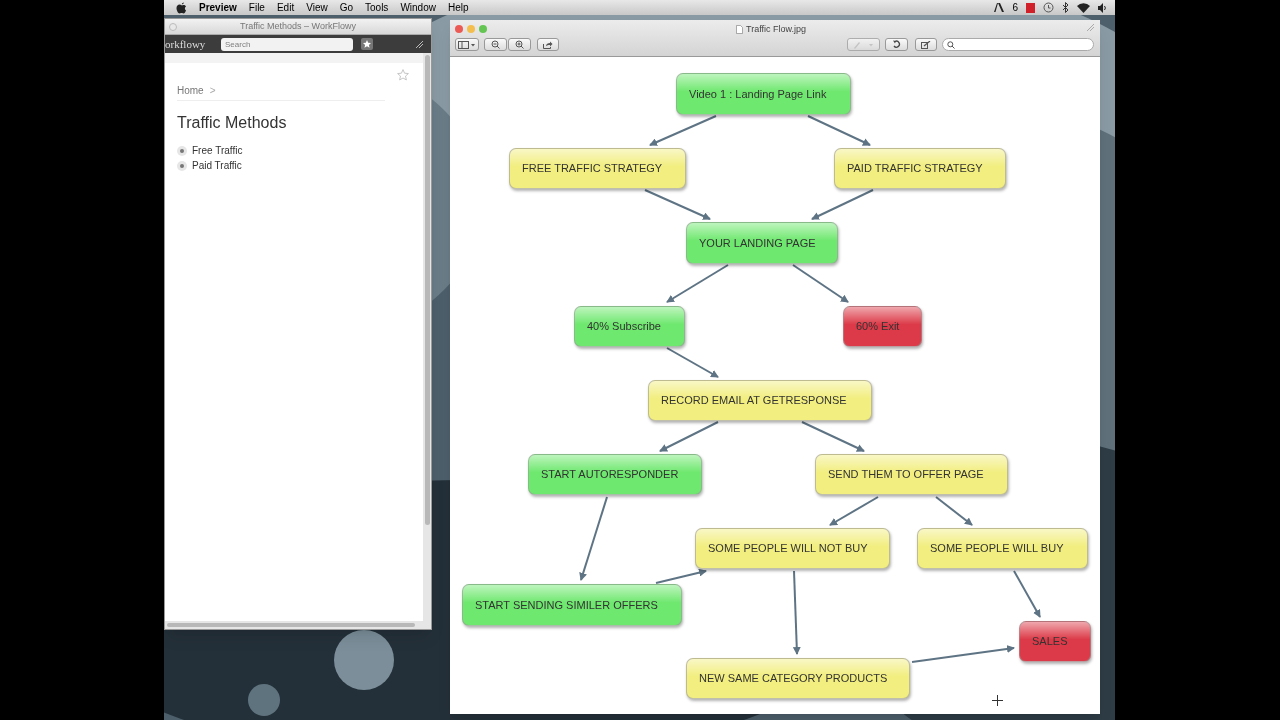 The height and width of the screenshot is (720, 1280). I want to click on document-icon, so click(739, 30).